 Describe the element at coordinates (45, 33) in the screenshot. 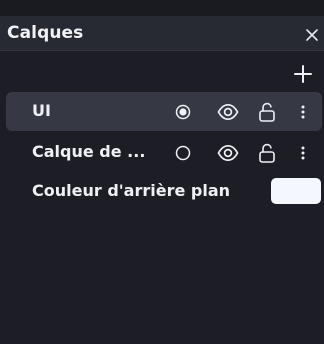

I see `panel-title: Calques` at that location.